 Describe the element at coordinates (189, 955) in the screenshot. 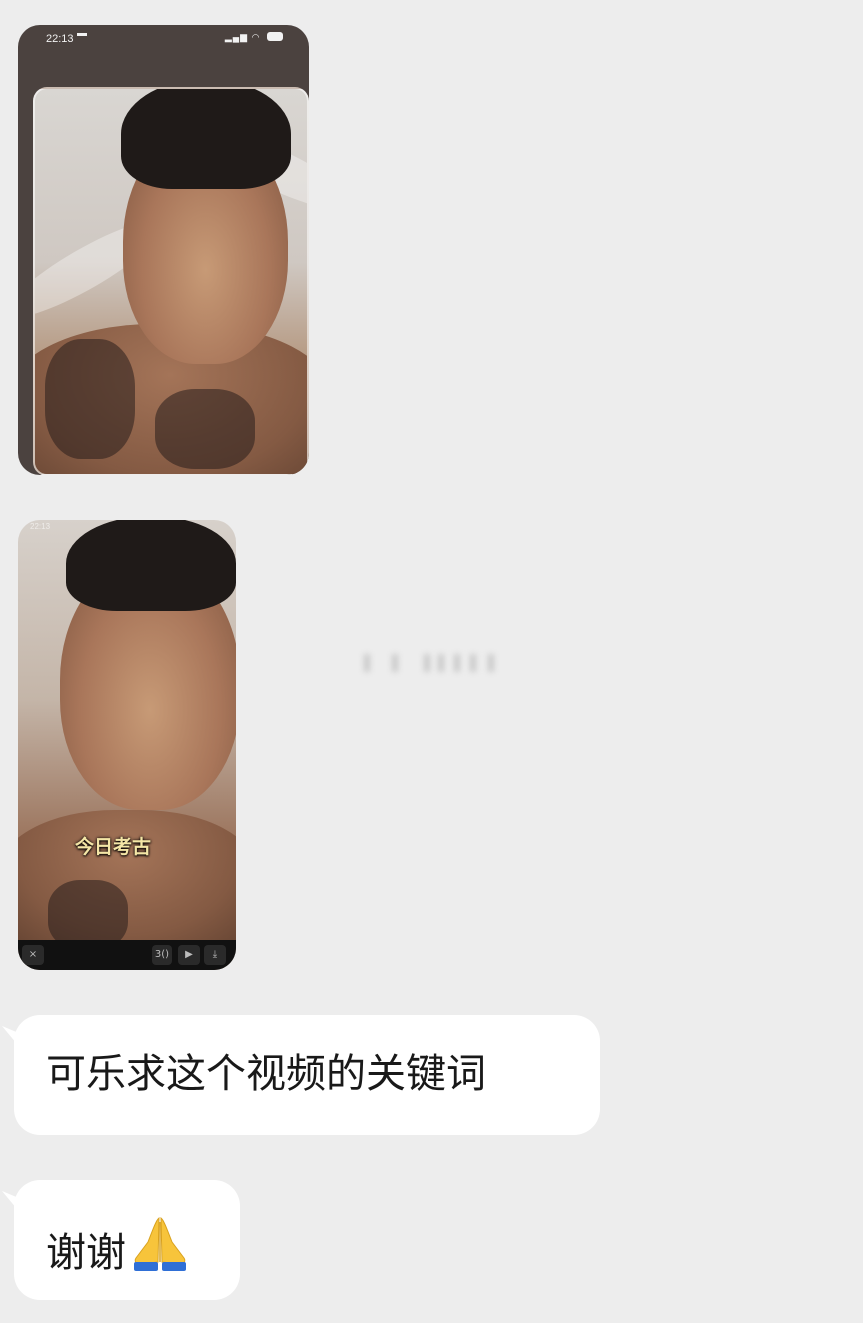

I see `play-button: ▶` at that location.